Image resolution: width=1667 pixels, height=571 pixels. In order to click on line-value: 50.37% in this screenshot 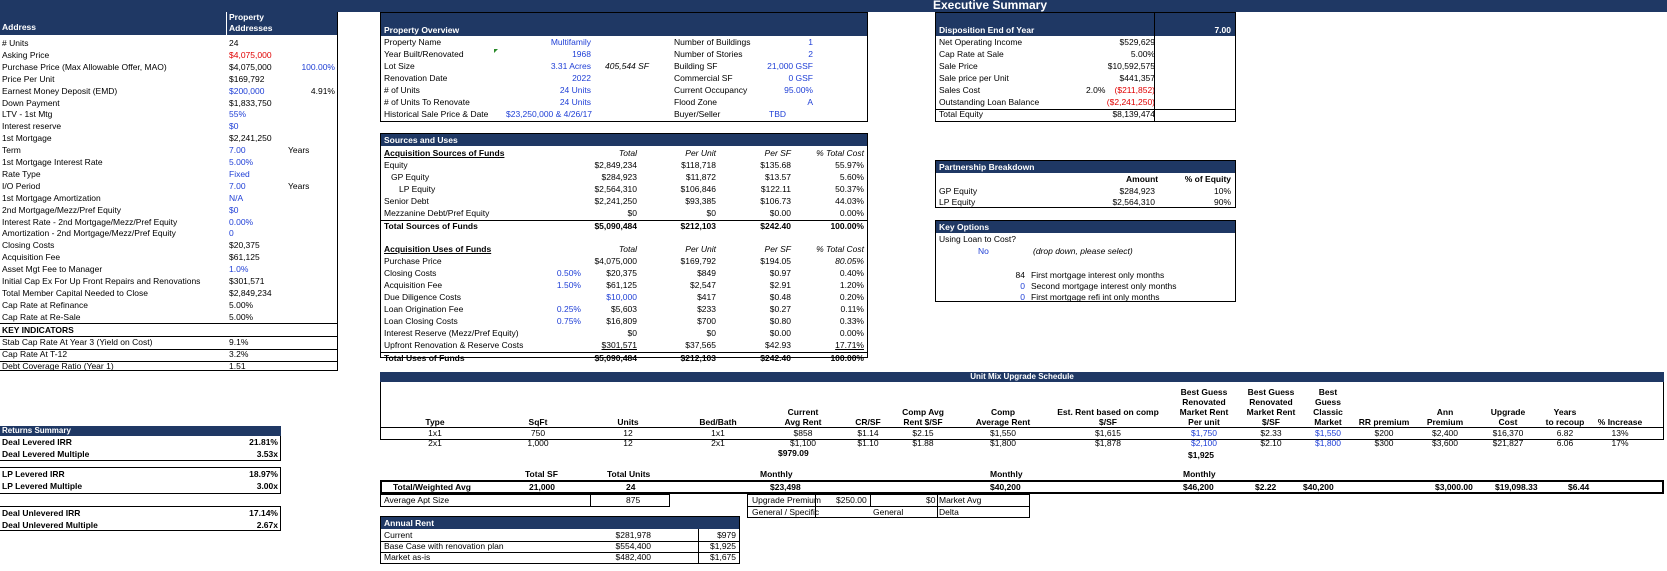, I will do `click(849, 189)`.